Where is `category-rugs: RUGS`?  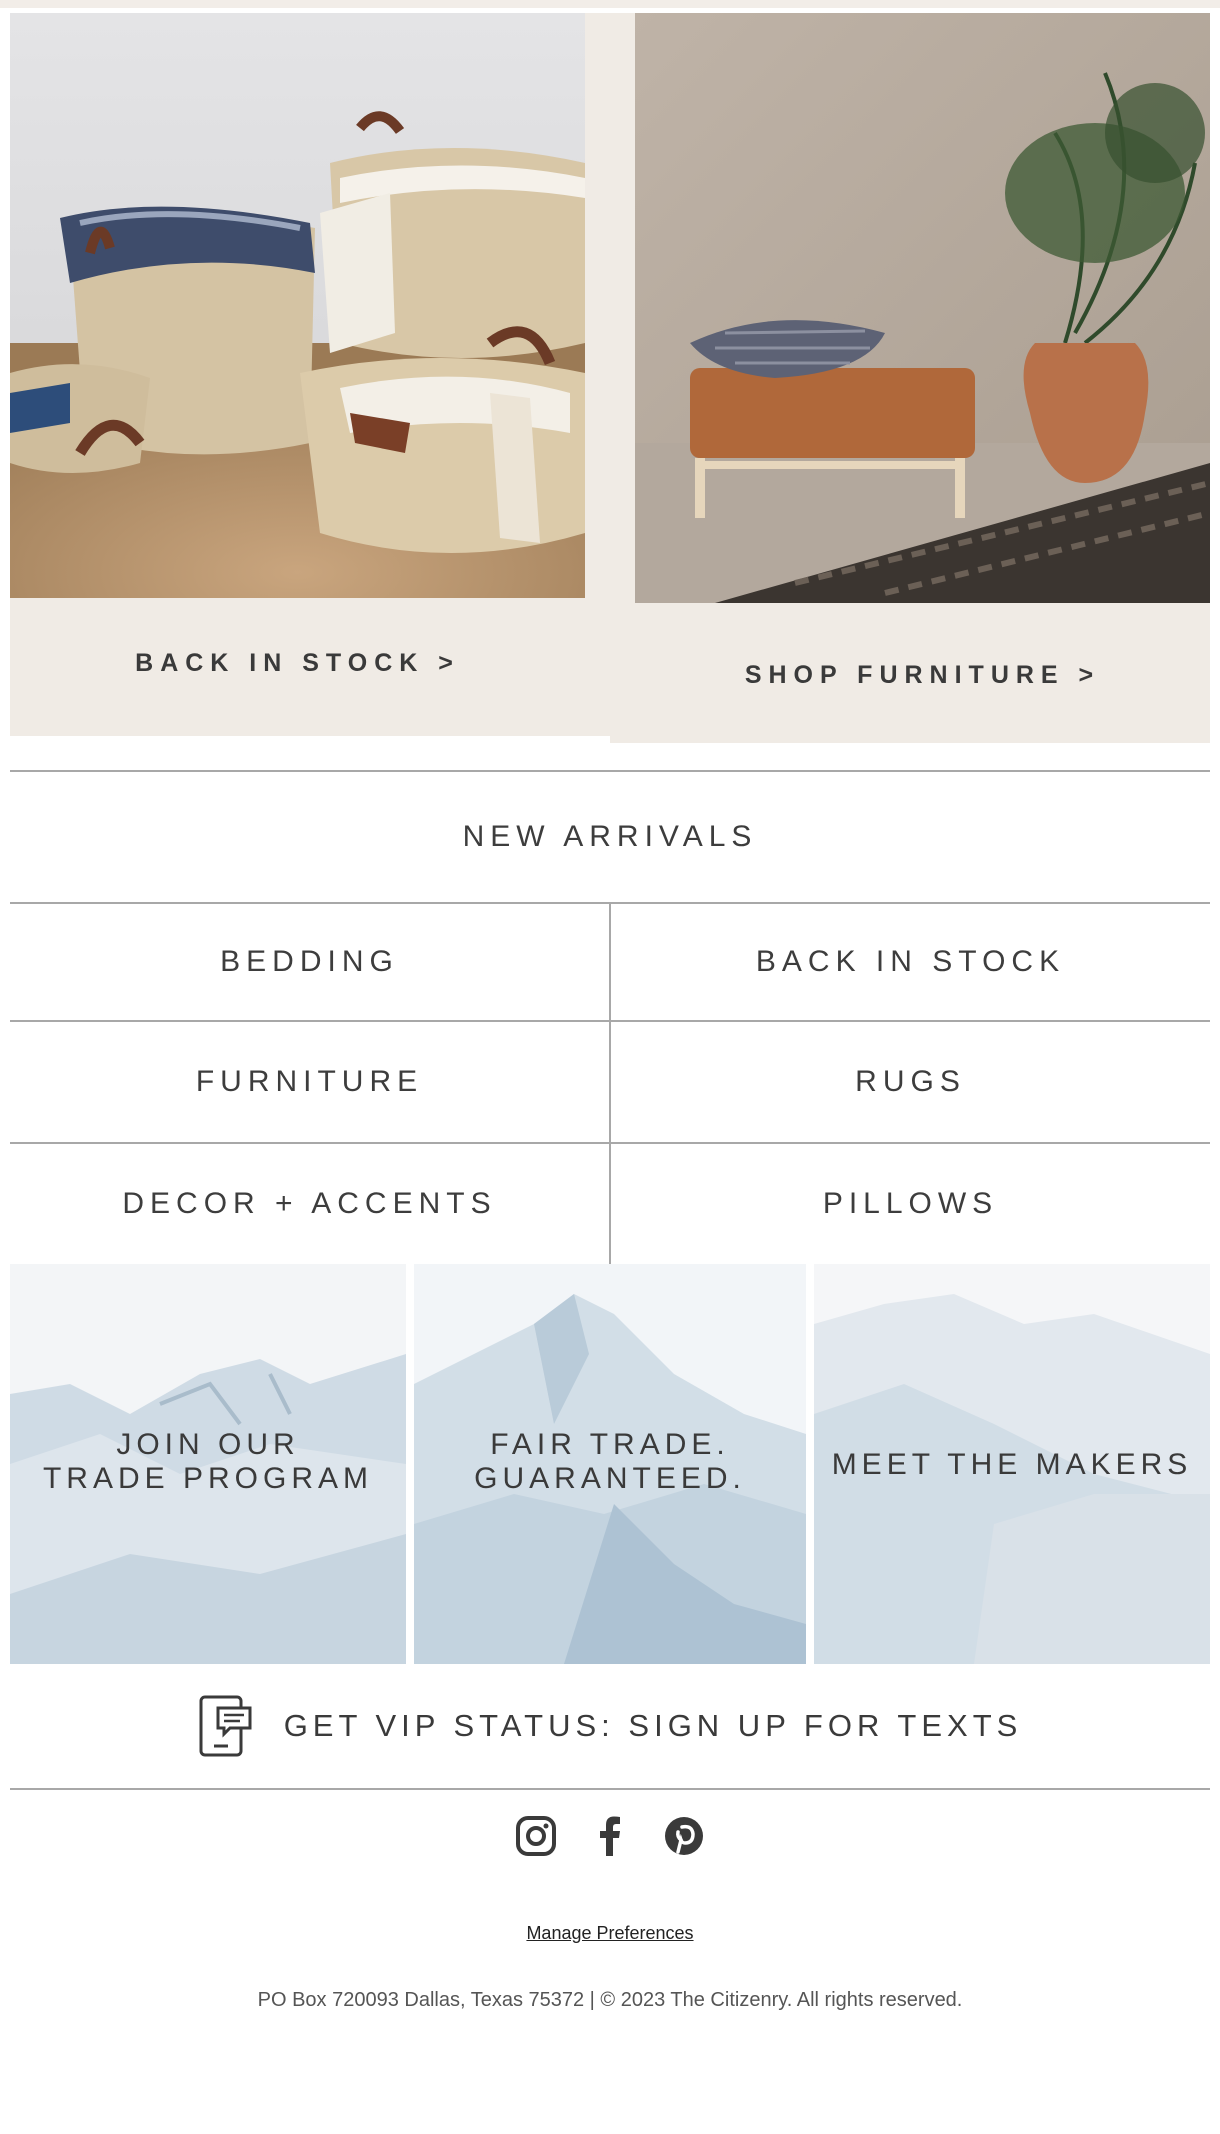 category-rugs: RUGS is located at coordinates (910, 1082).